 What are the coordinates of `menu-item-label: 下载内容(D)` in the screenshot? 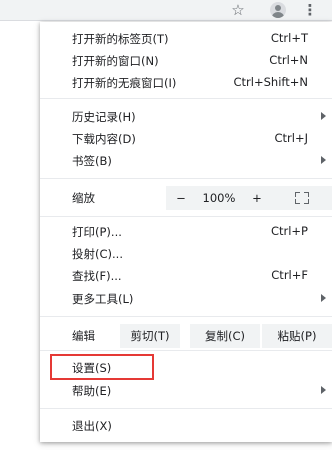 It's located at (104, 139).